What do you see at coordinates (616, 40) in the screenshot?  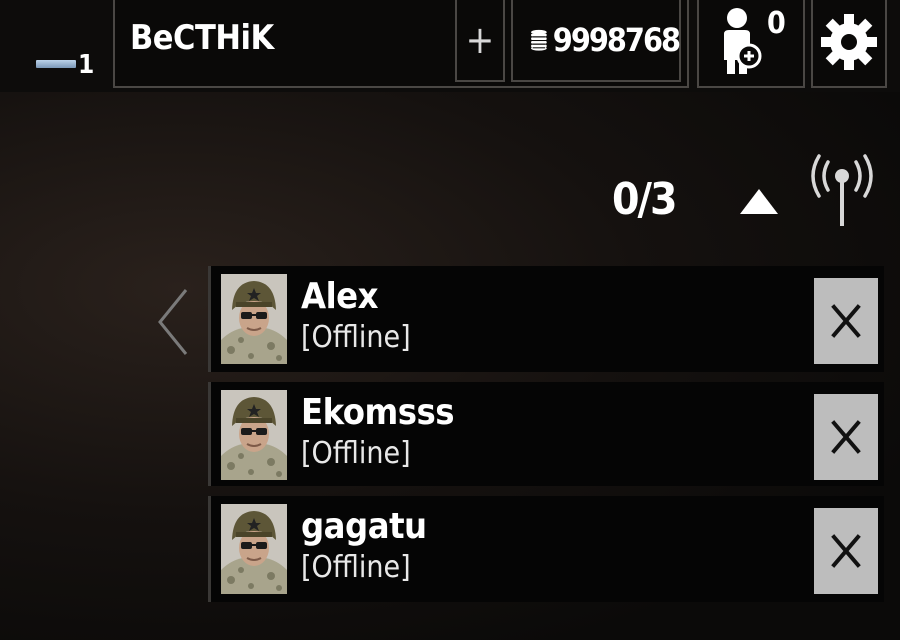 I see `coins-amount: 9998768` at bounding box center [616, 40].